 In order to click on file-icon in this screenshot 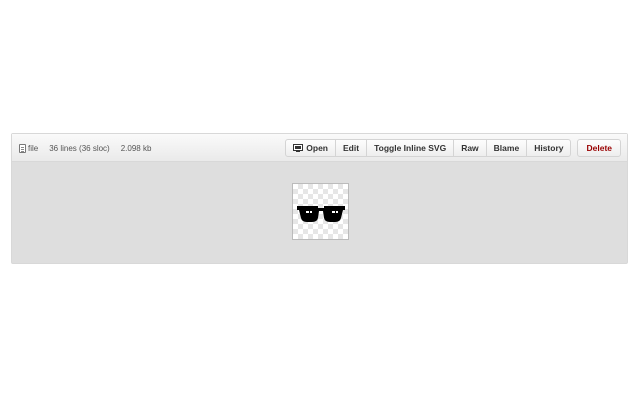, I will do `click(22, 148)`.